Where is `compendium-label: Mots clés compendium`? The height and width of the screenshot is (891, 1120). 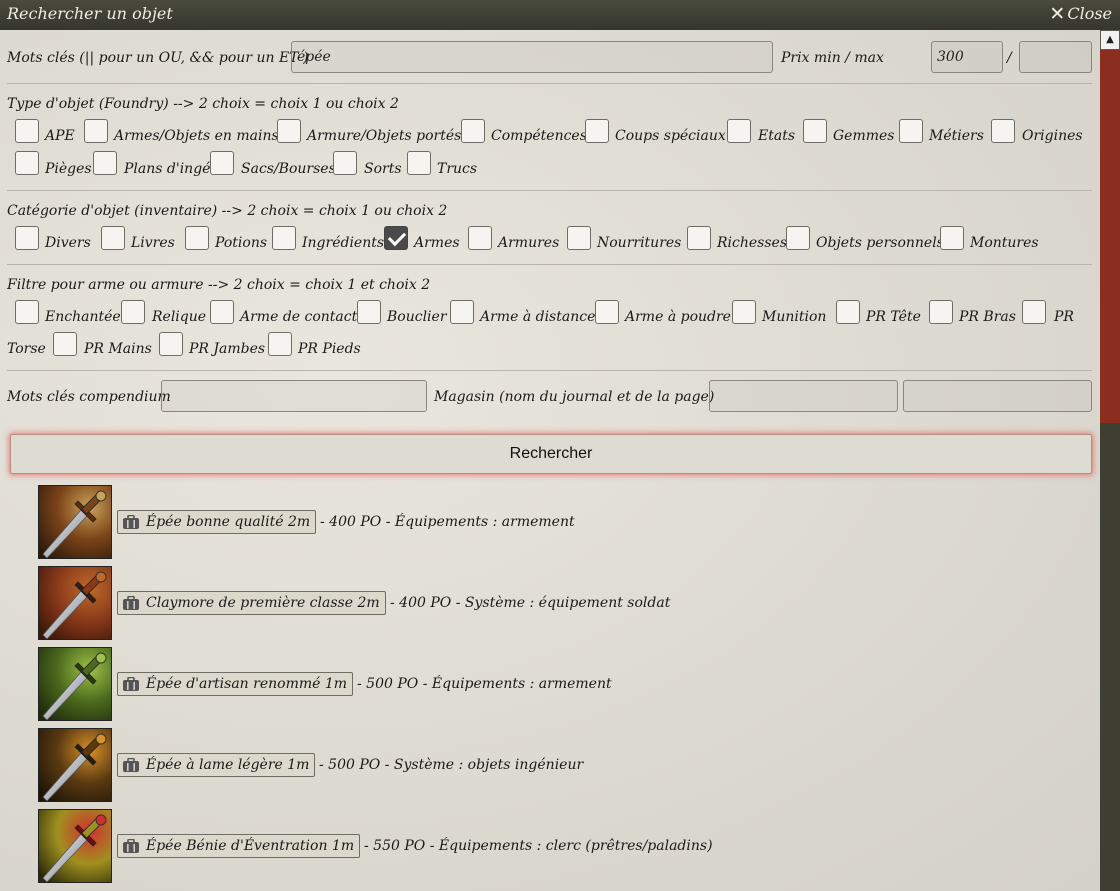 compendium-label: Mots clés compendium is located at coordinates (89, 397).